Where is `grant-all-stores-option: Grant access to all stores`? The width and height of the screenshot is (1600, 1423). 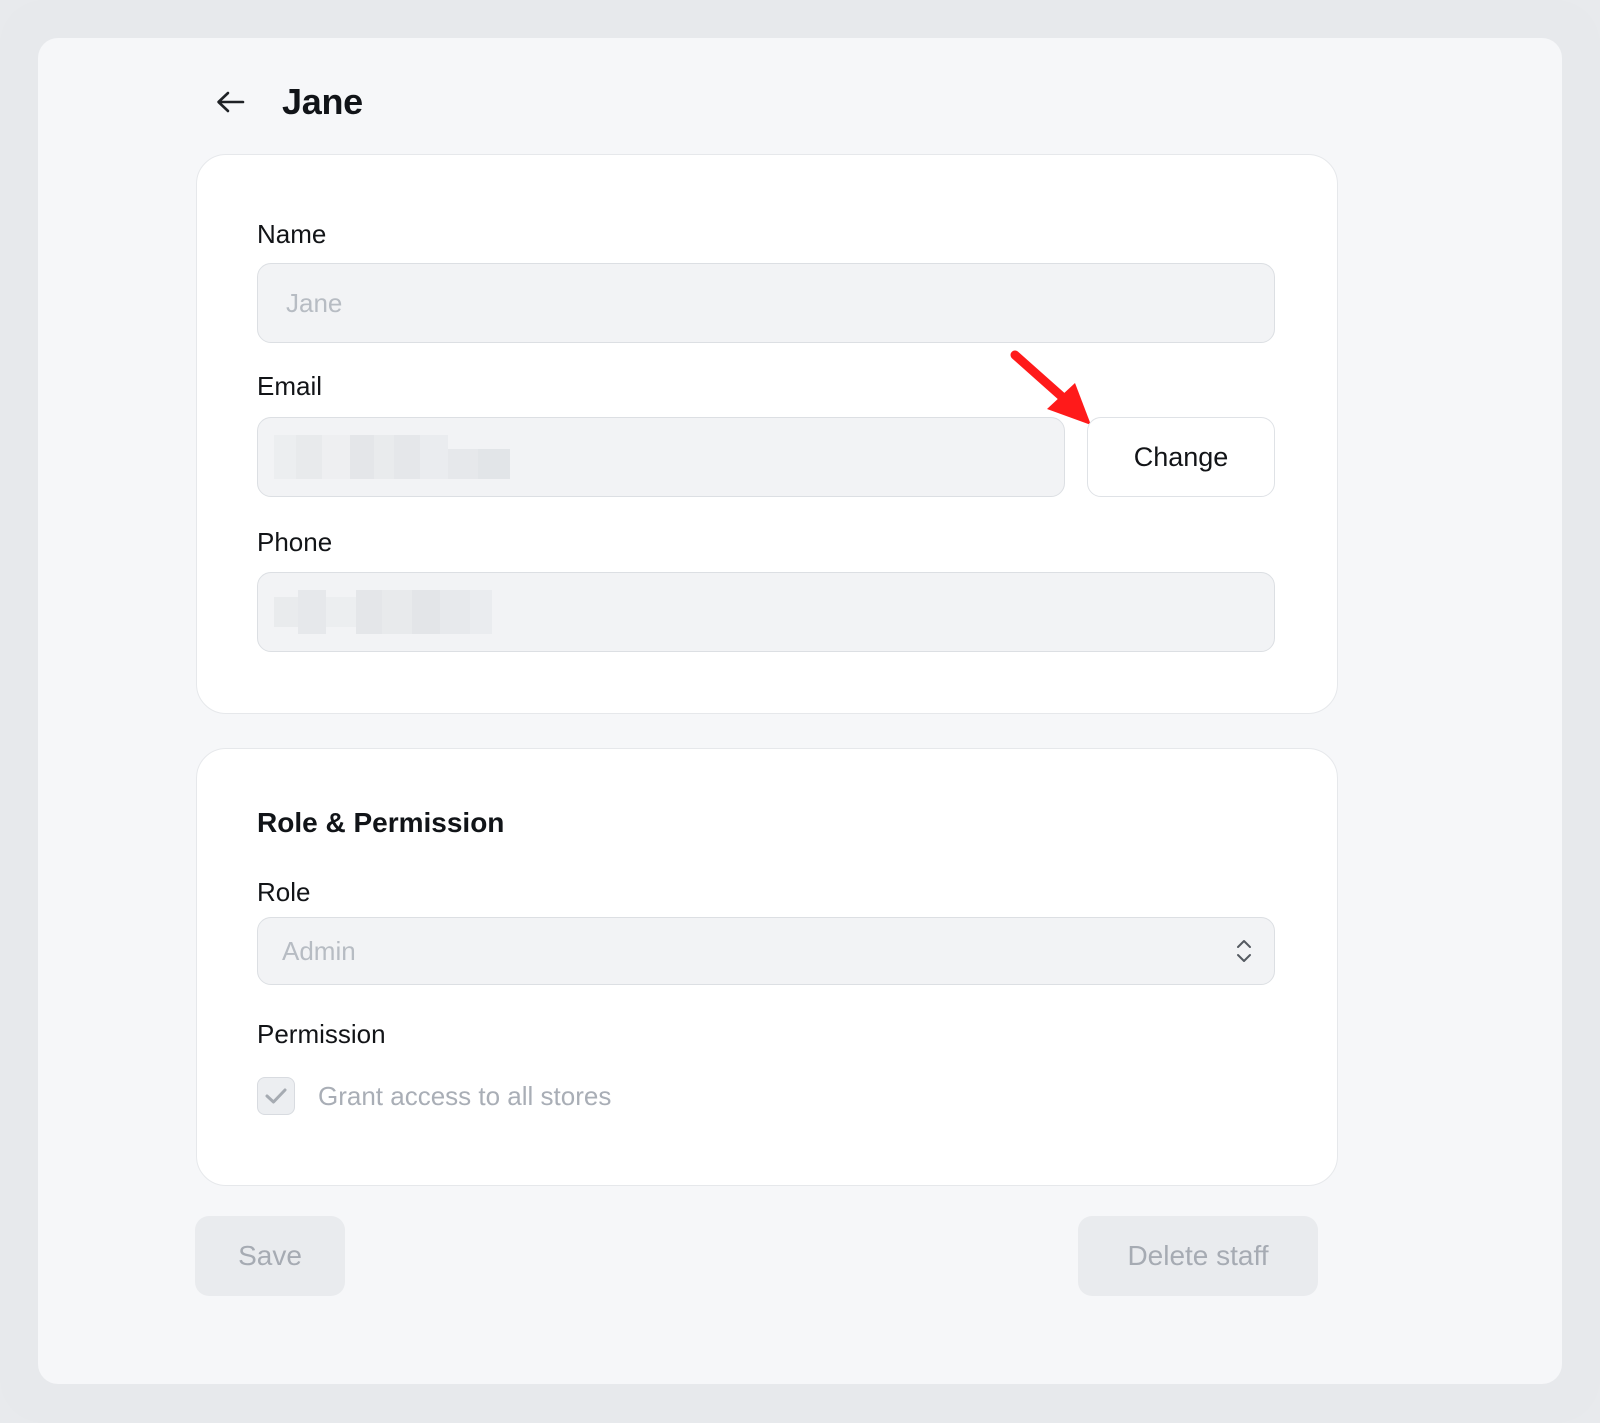
grant-all-stores-option: Grant access to all stores is located at coordinates (434, 1096).